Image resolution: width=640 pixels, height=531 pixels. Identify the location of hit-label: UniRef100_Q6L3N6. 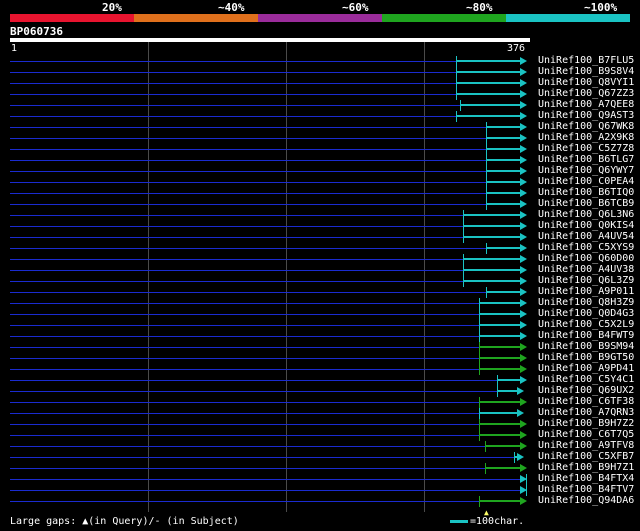
(586, 214).